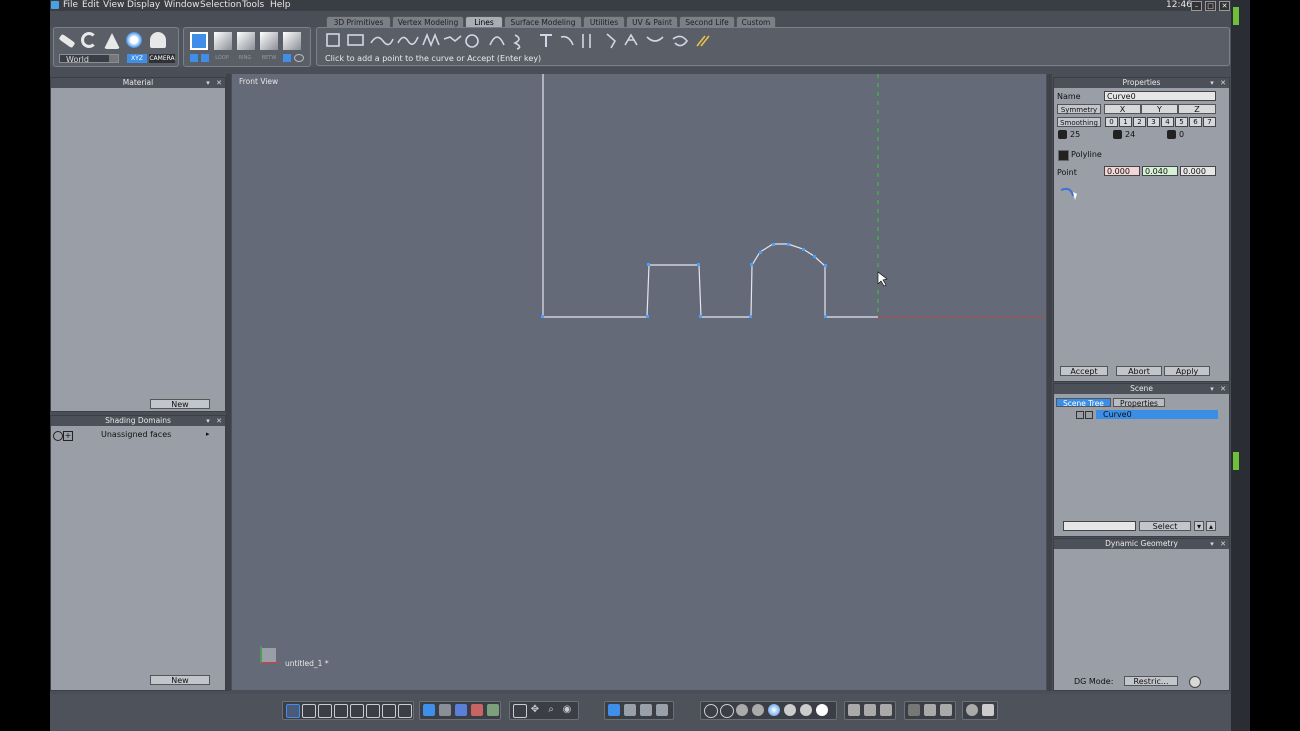 The height and width of the screenshot is (731, 1300). What do you see at coordinates (1159, 109) in the screenshot?
I see `symmetry-y-button: Y` at bounding box center [1159, 109].